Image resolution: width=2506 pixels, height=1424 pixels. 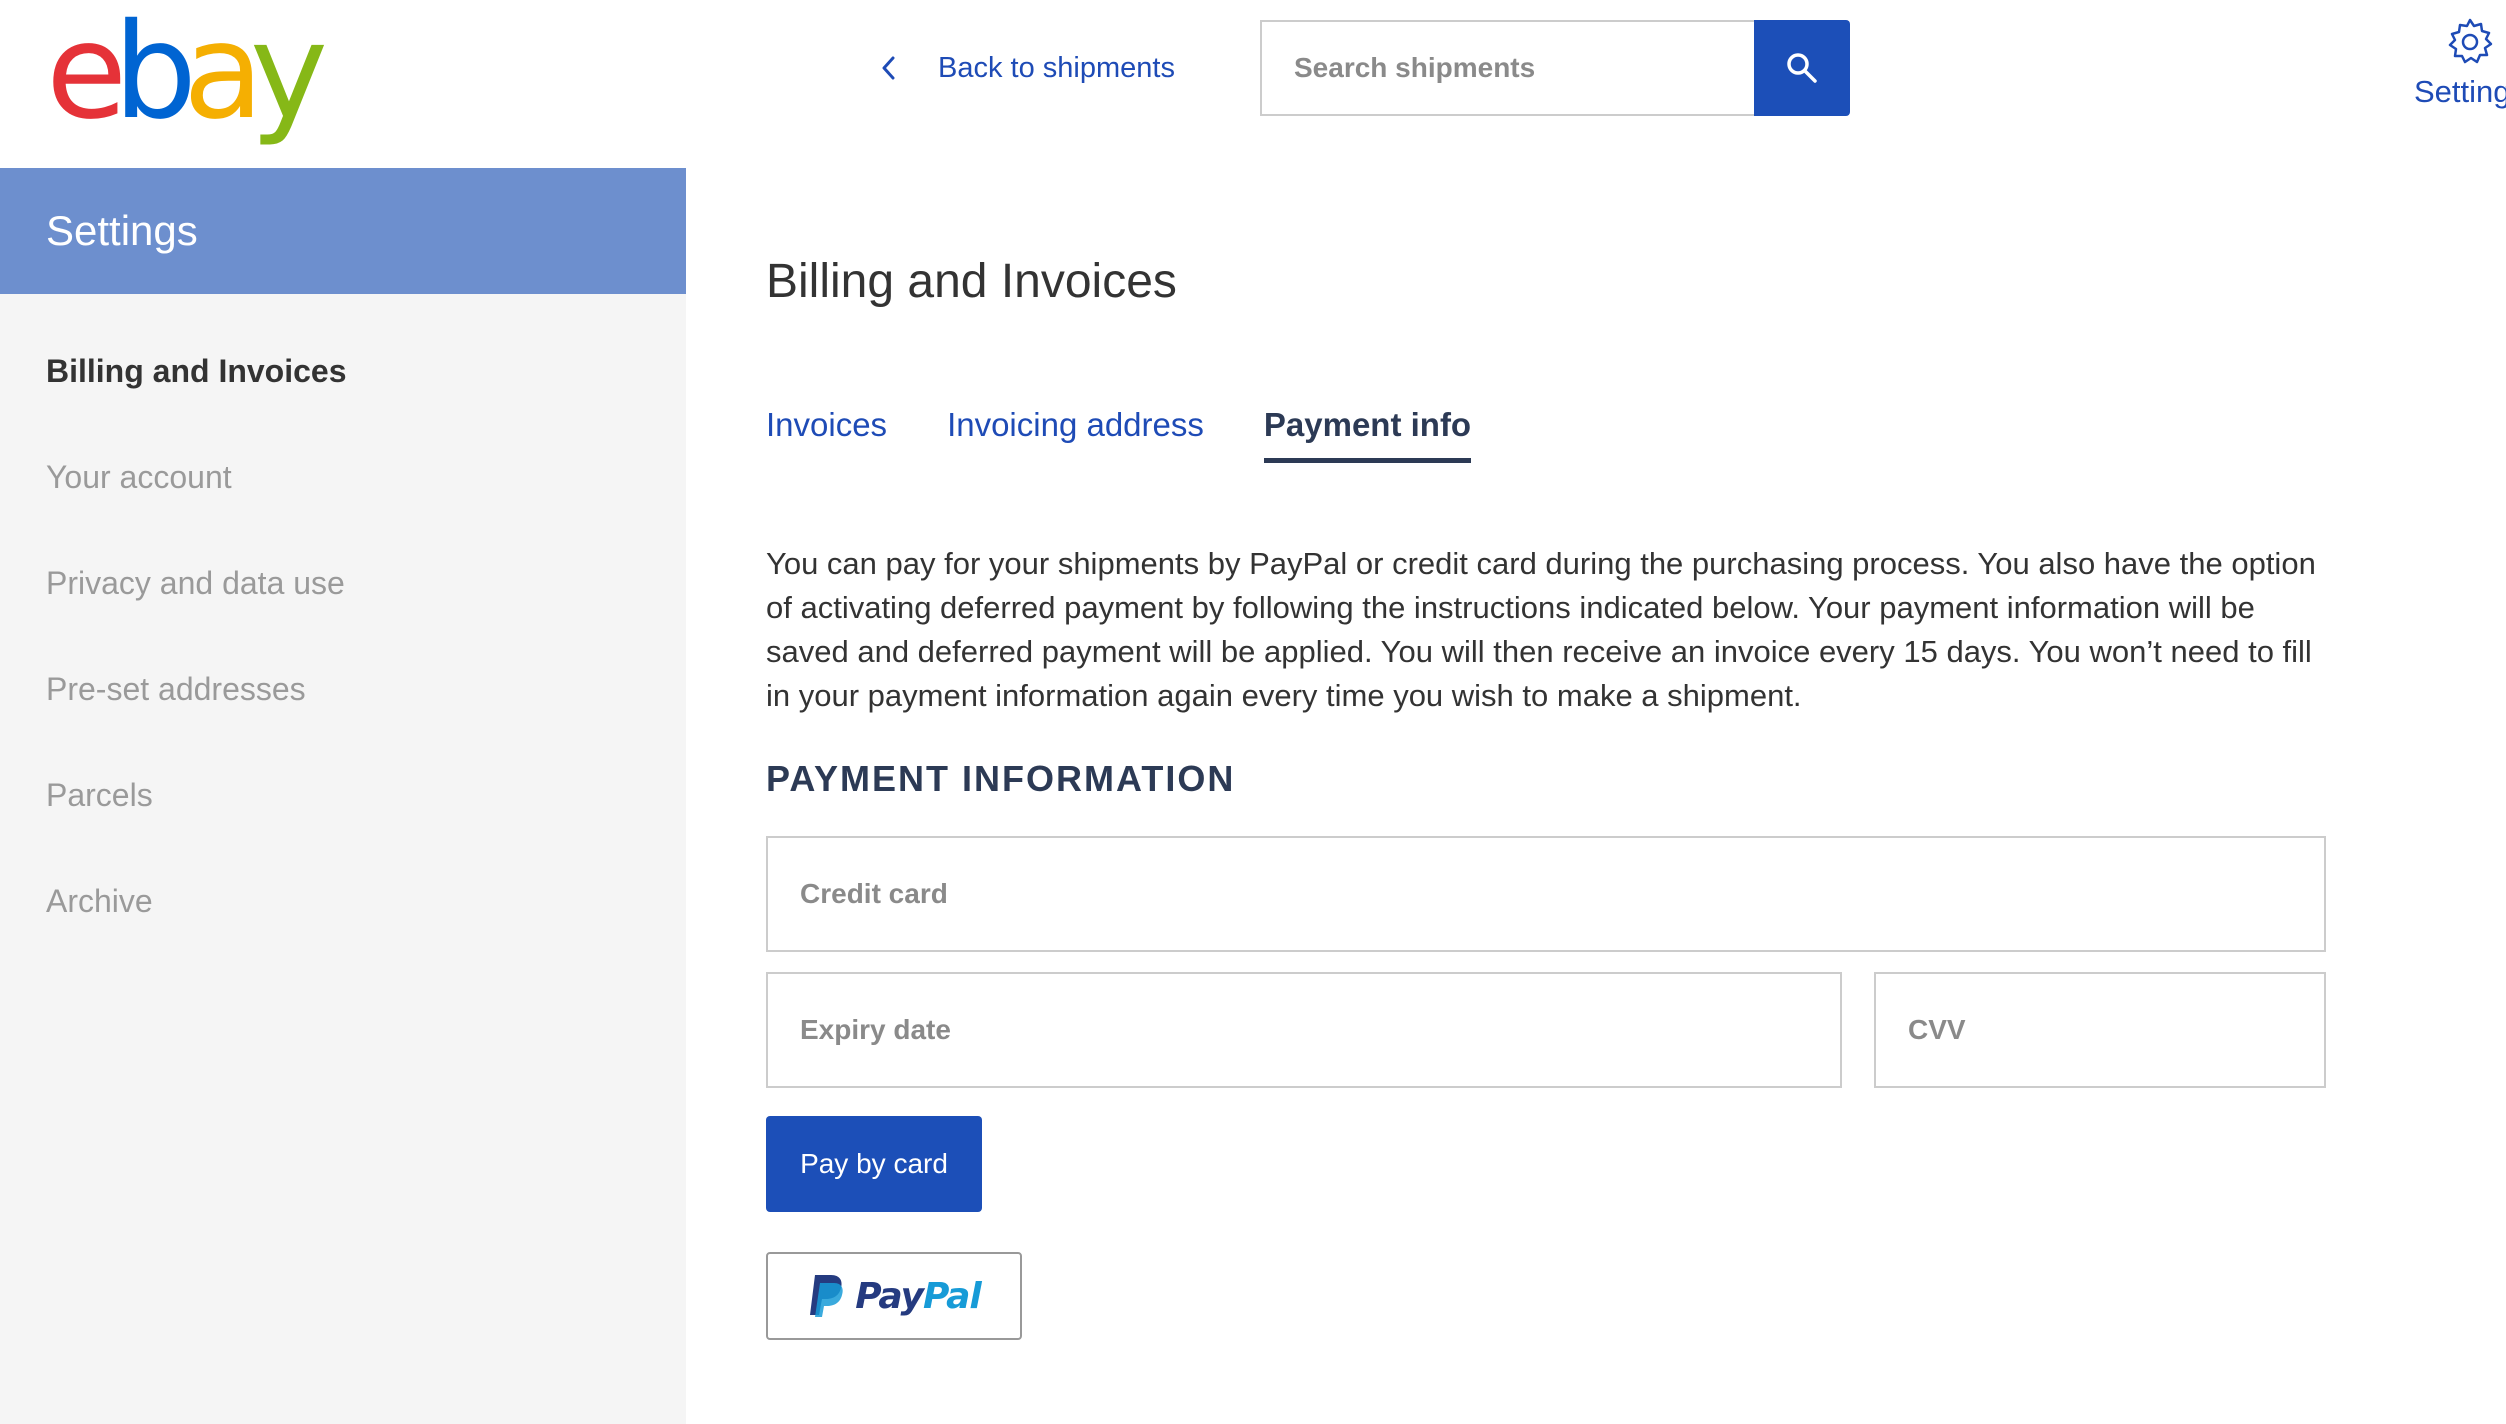 I want to click on settings-link: Settings, so click(x=2453, y=63).